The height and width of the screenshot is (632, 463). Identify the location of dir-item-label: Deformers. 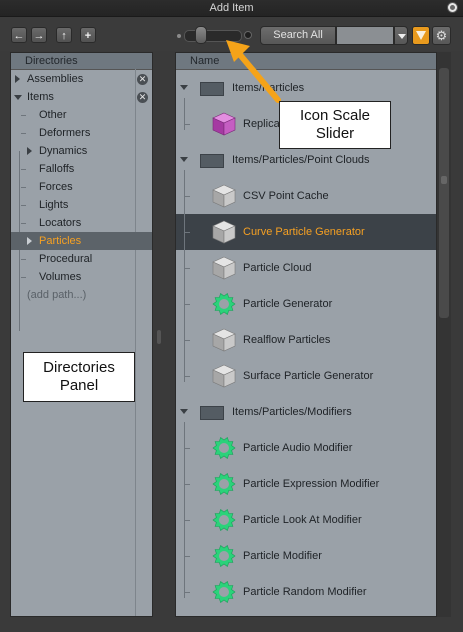
(65, 133).